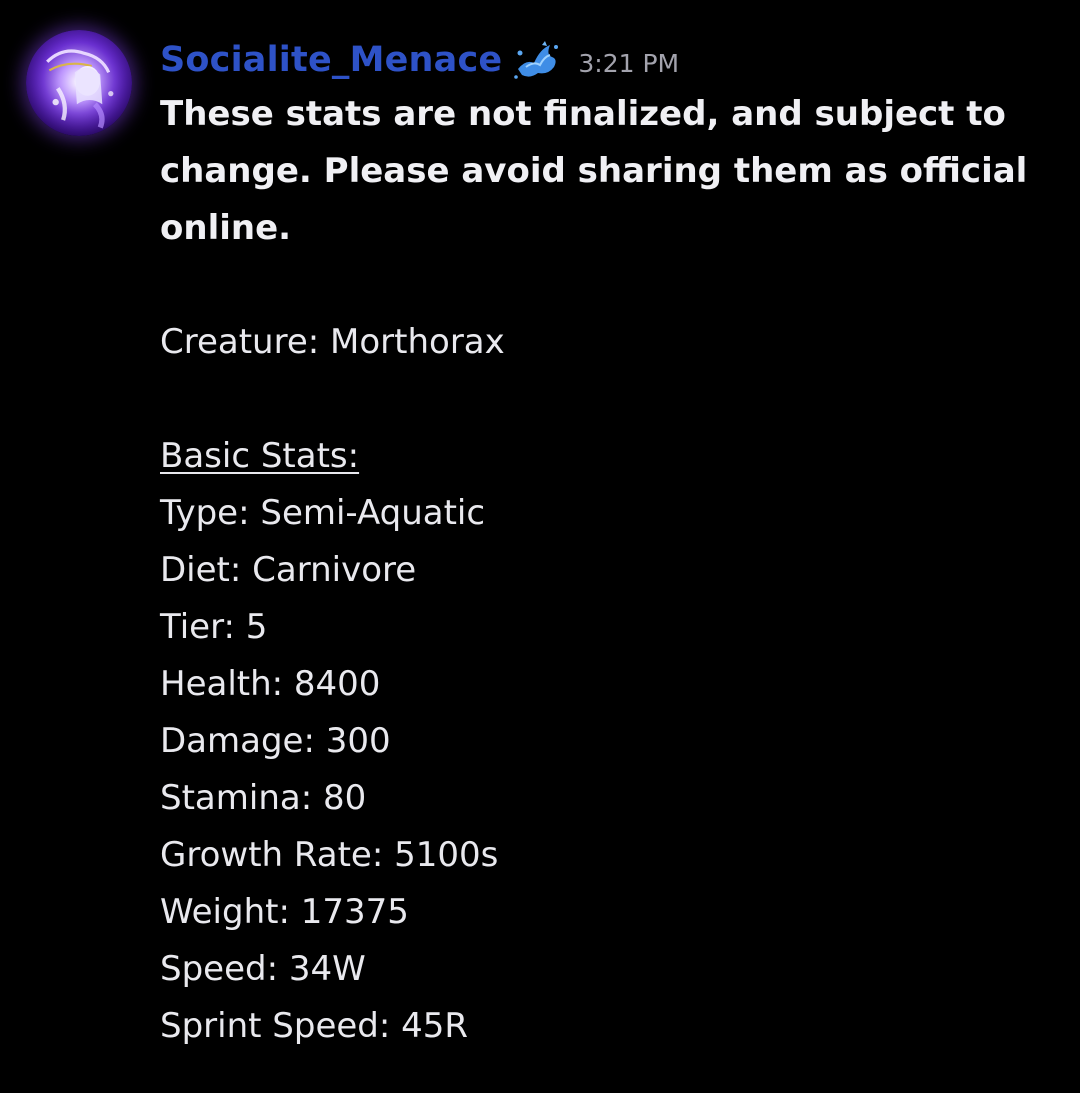  Describe the element at coordinates (263, 969) in the screenshot. I see `stat-speed: Speed: 34W` at that location.